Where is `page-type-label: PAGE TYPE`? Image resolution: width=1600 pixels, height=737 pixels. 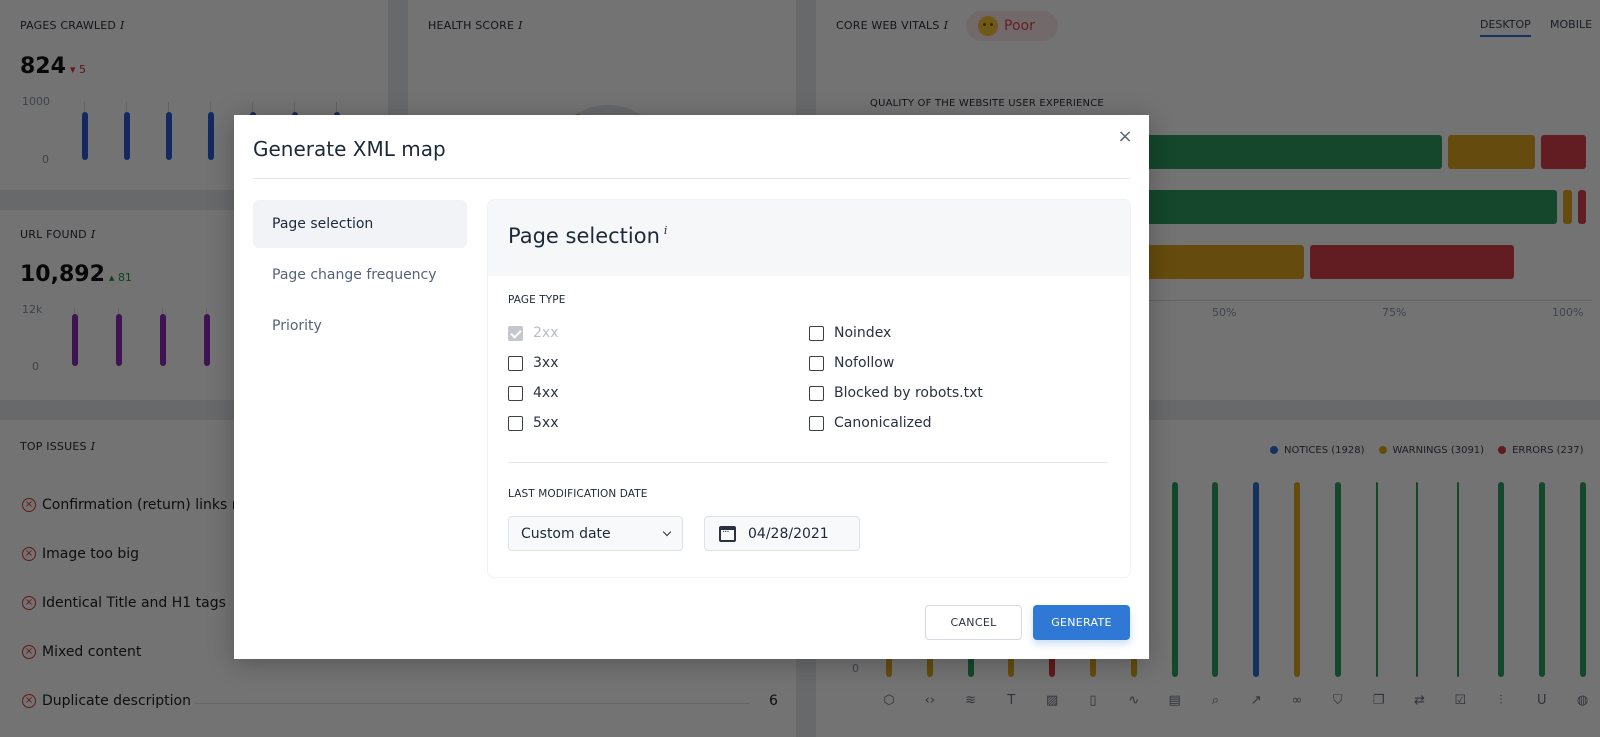
page-type-label: PAGE TYPE is located at coordinates (537, 300).